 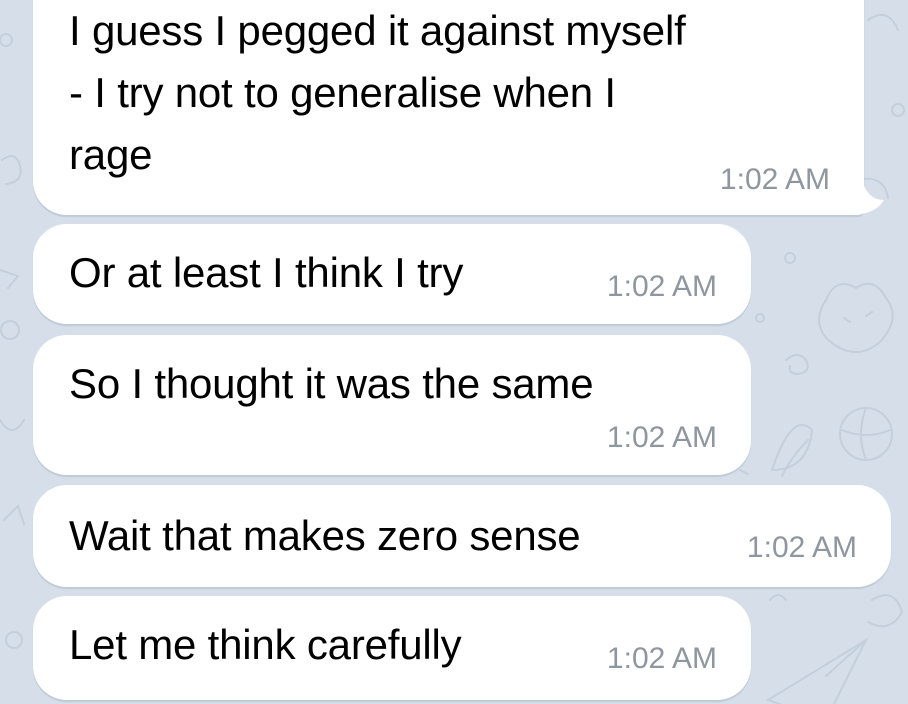 I want to click on message-text: Or at least I think I try, so click(x=266, y=272).